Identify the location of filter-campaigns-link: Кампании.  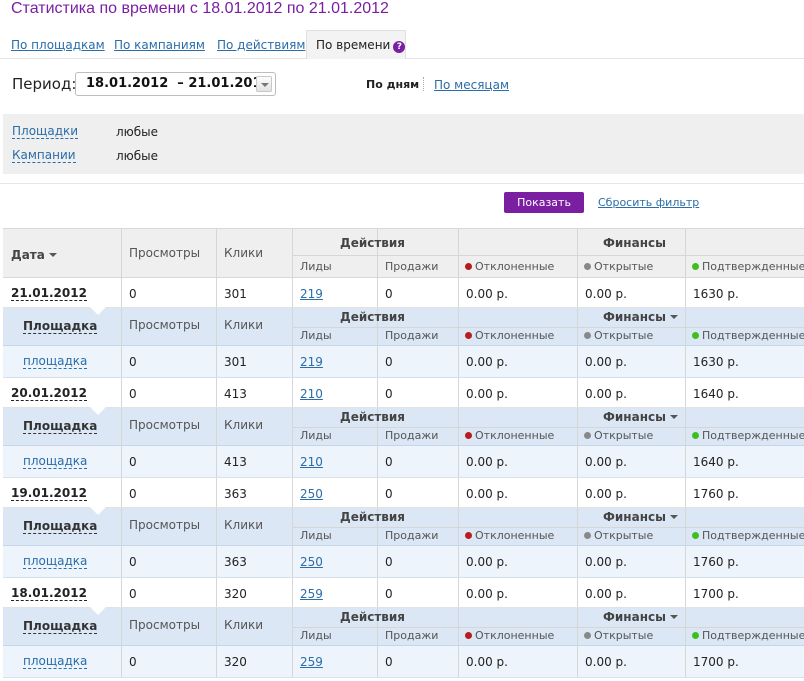
(44, 156).